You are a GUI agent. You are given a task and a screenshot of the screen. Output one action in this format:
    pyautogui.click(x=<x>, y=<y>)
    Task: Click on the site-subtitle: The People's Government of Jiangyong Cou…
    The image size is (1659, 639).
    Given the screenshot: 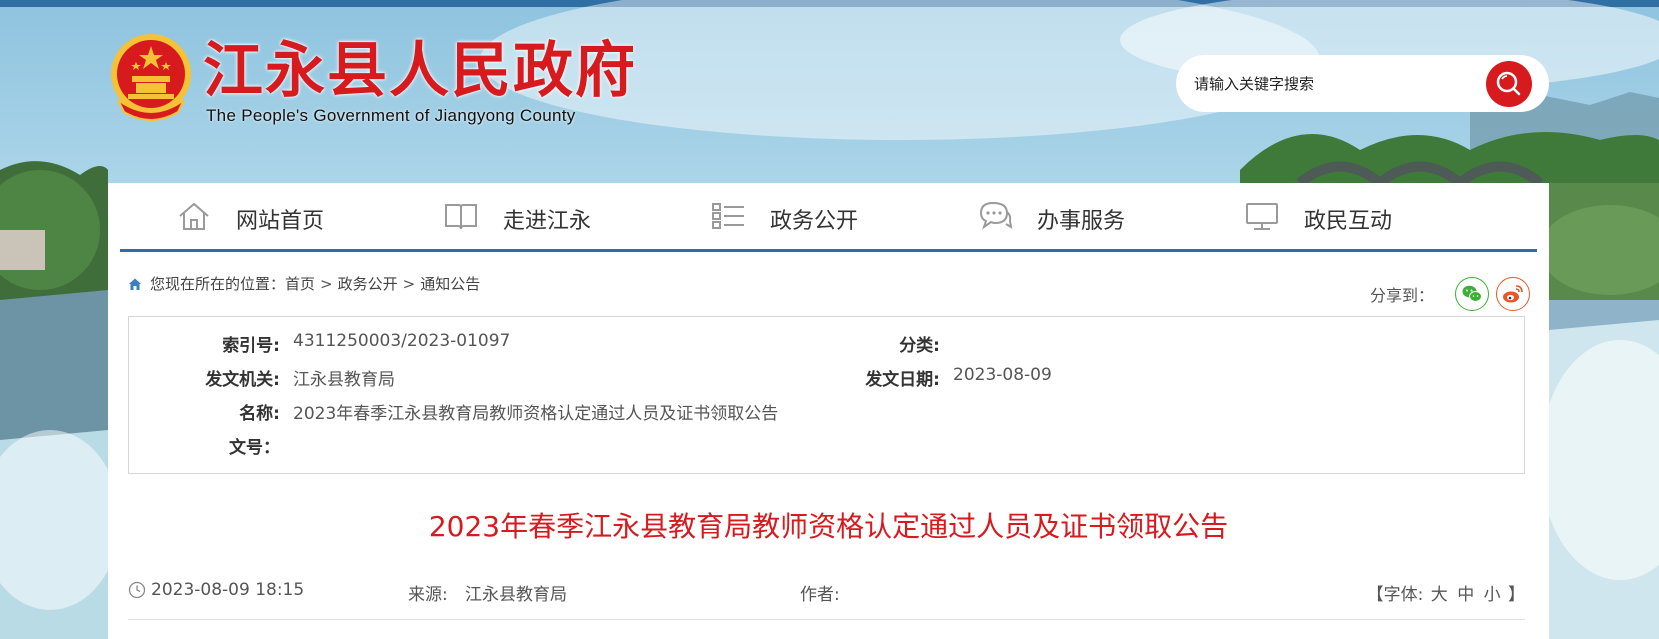 What is the action you would take?
    pyautogui.click(x=391, y=115)
    